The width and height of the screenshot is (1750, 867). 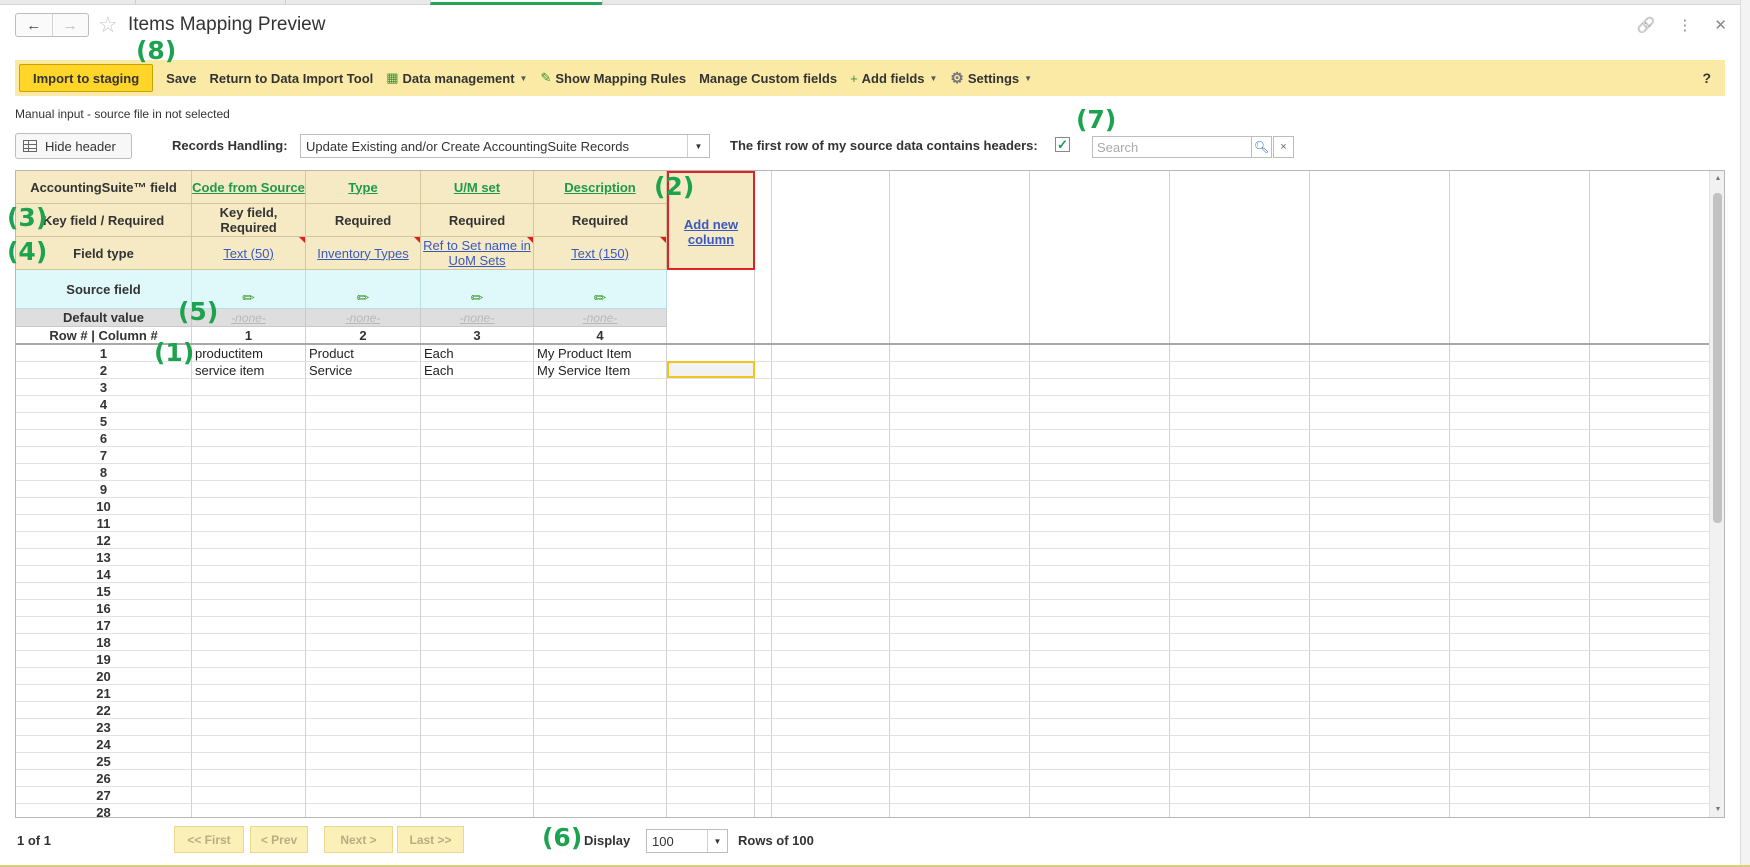 What do you see at coordinates (456, 78) in the screenshot?
I see `data-management-menu: ▦ Data management ▼` at bounding box center [456, 78].